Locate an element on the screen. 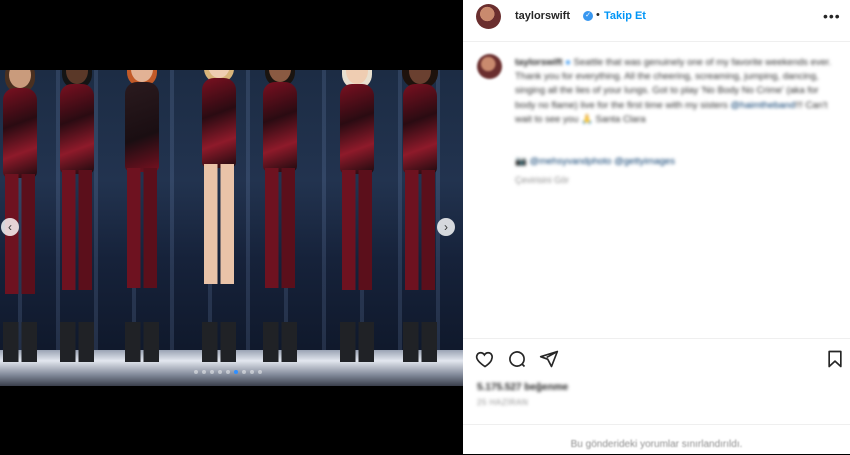 The width and height of the screenshot is (850, 455). avatar is located at coordinates (488, 16).